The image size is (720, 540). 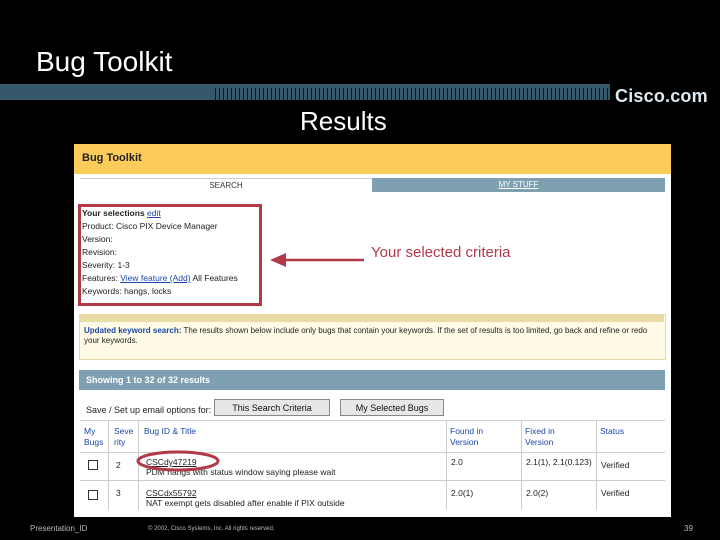 What do you see at coordinates (441, 252) in the screenshot?
I see `annotation-label: Your selected criteria` at bounding box center [441, 252].